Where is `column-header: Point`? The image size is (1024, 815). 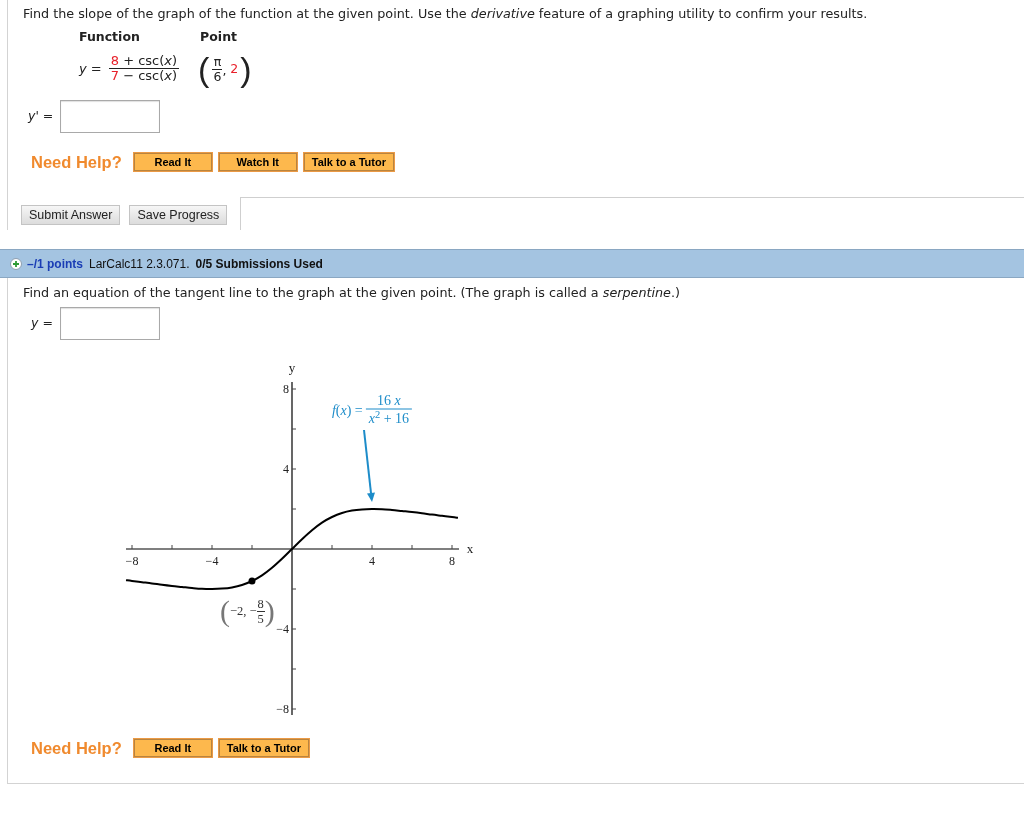
column-header: Point is located at coordinates (218, 37).